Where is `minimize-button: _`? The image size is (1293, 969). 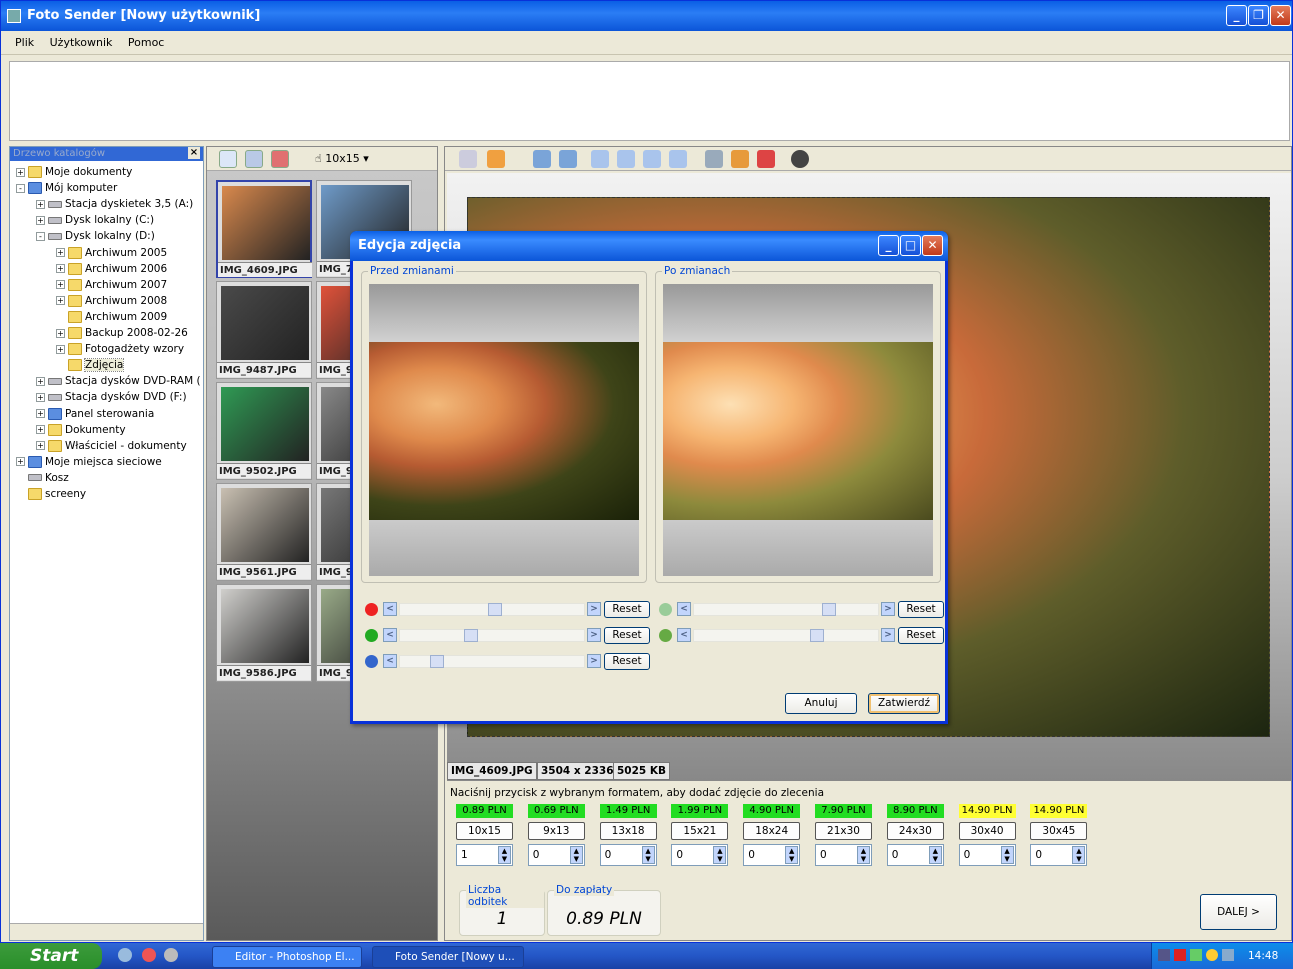 minimize-button: _ is located at coordinates (1236, 15).